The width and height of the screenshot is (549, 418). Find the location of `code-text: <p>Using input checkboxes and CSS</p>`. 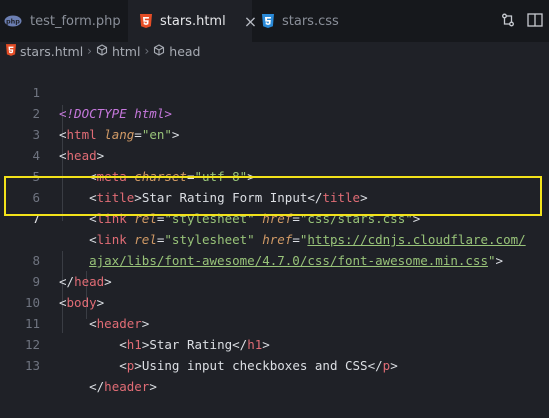

code-text: <p>Using input checkboxes and CSS</p> is located at coordinates (258, 365).